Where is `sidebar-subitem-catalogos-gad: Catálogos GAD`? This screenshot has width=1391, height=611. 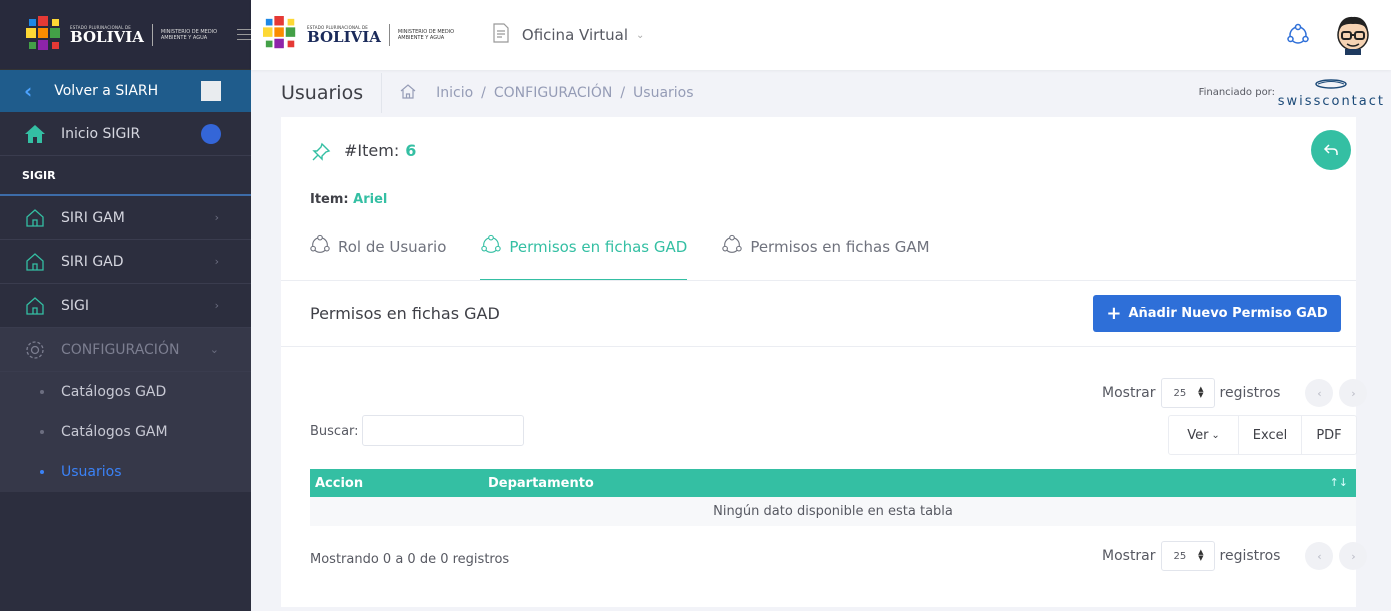 sidebar-subitem-catalogos-gad: Catálogos GAD is located at coordinates (125, 392).